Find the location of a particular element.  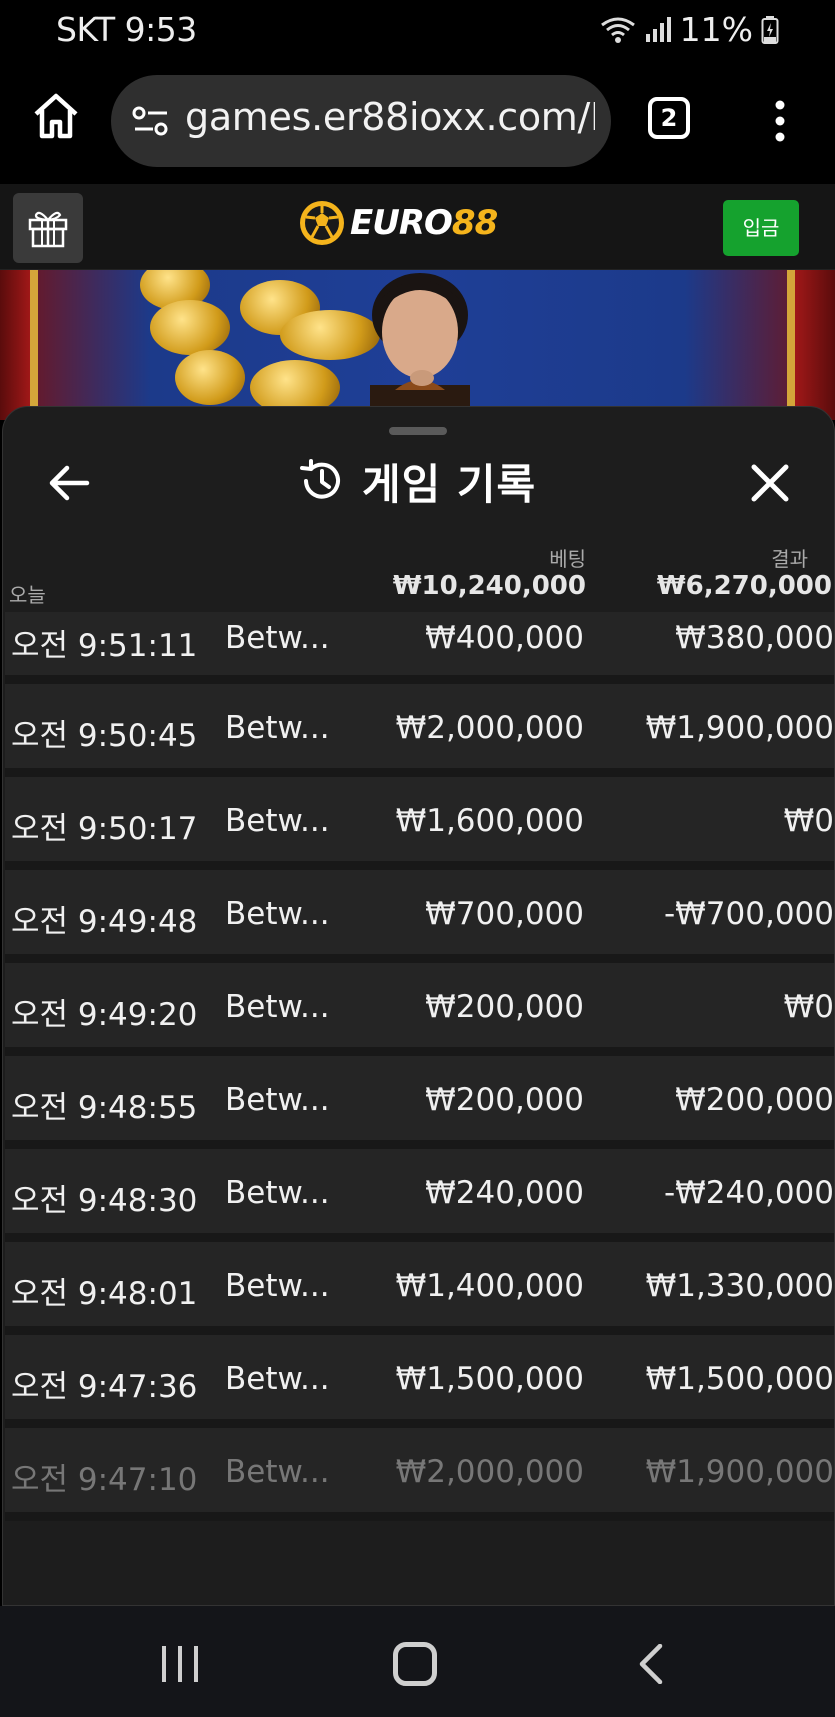

history-row: 오전 9:48:30 Betw... ₩240,000 -₩240,000 is located at coordinates (419, 1195).